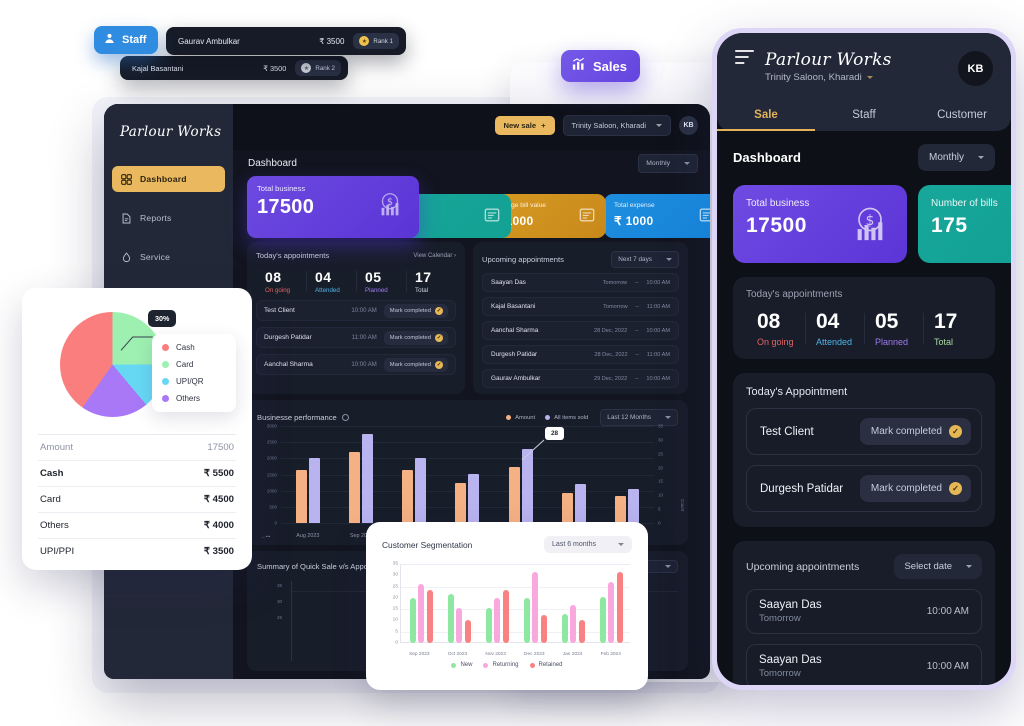  Describe the element at coordinates (661, 468) in the screenshot. I see `y-tick-right: 20` at that location.